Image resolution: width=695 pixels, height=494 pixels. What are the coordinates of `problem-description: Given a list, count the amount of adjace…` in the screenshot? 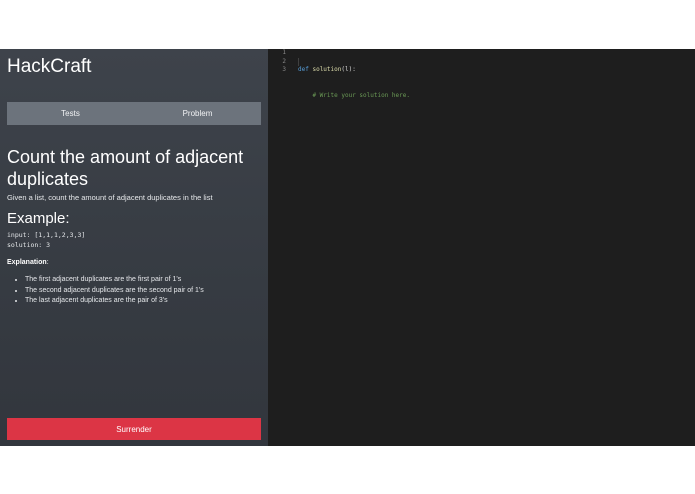 It's located at (110, 197).